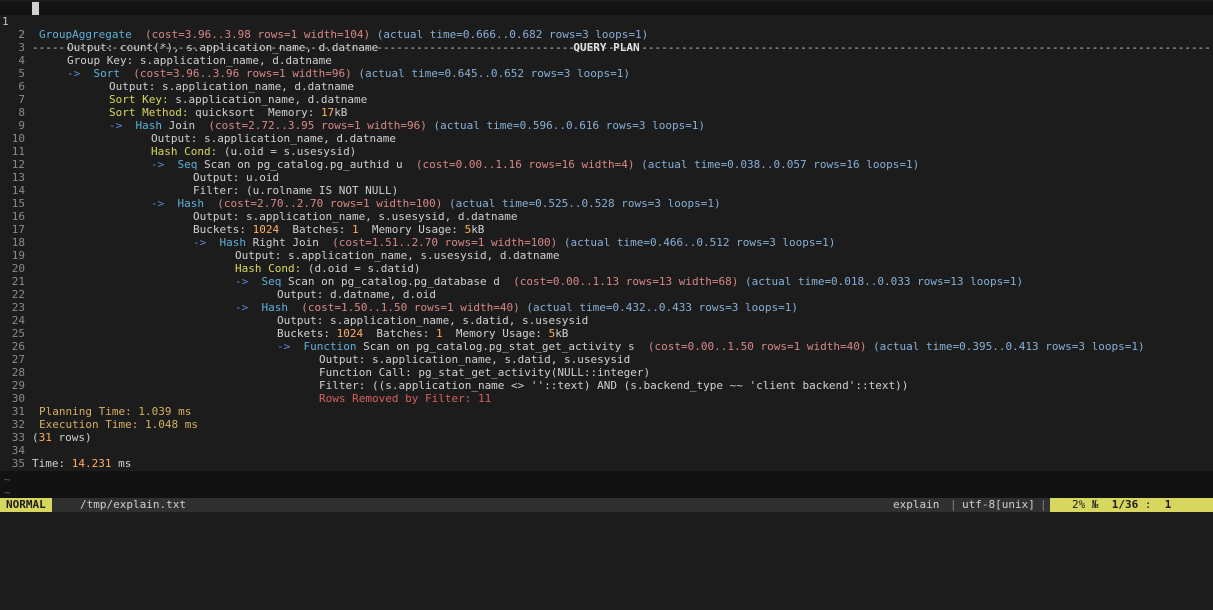 This screenshot has width=1213, height=610. I want to click on line-number: 33, so click(18, 437).